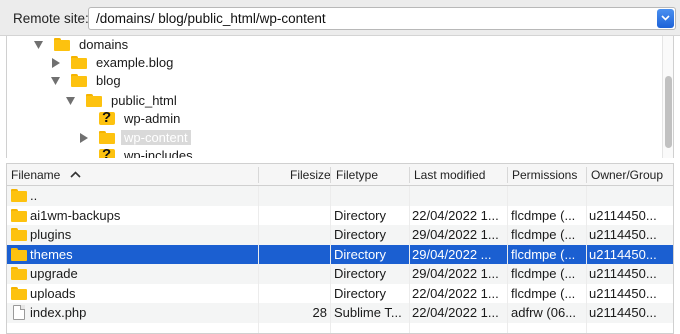 This screenshot has width=680, height=334. I want to click on tree-item-example-blog: example.blog, so click(113, 62).